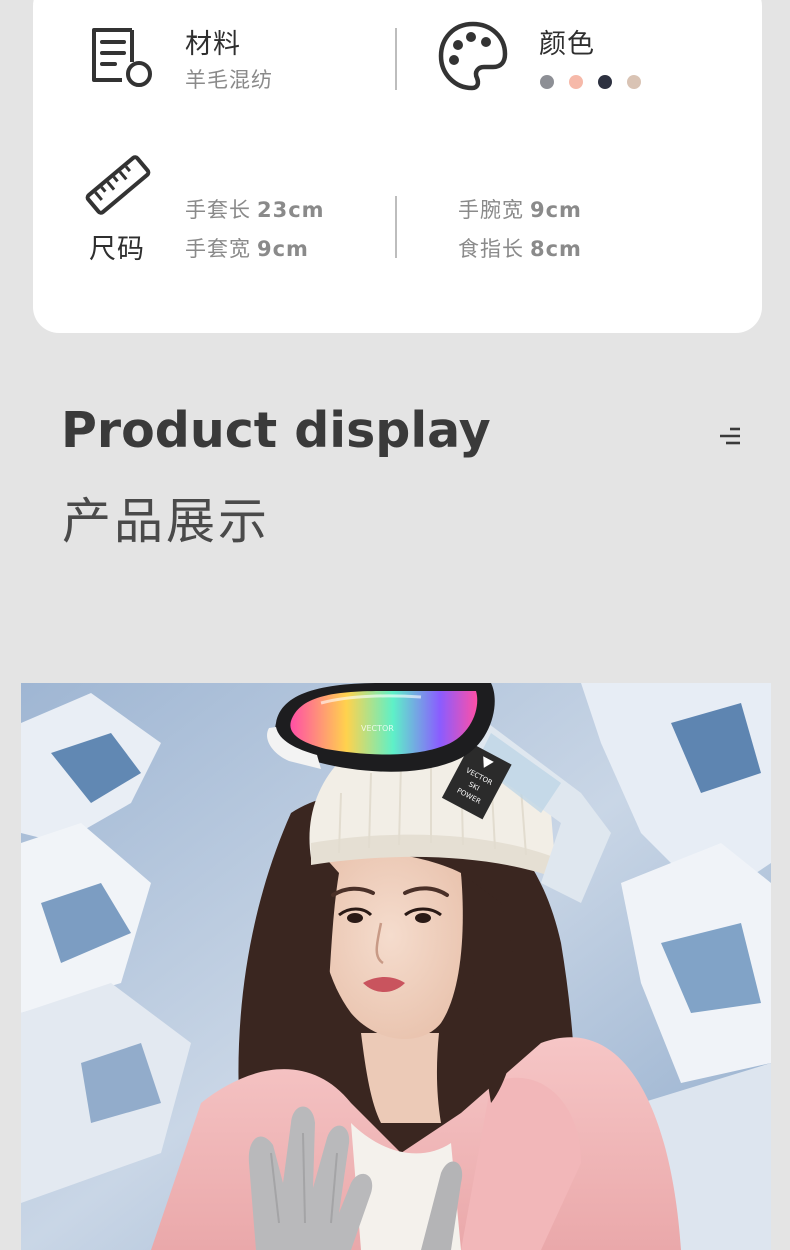 Image resolution: width=790 pixels, height=1250 pixels. Describe the element at coordinates (229, 80) in the screenshot. I see `material-value: 羊毛混纺` at that location.